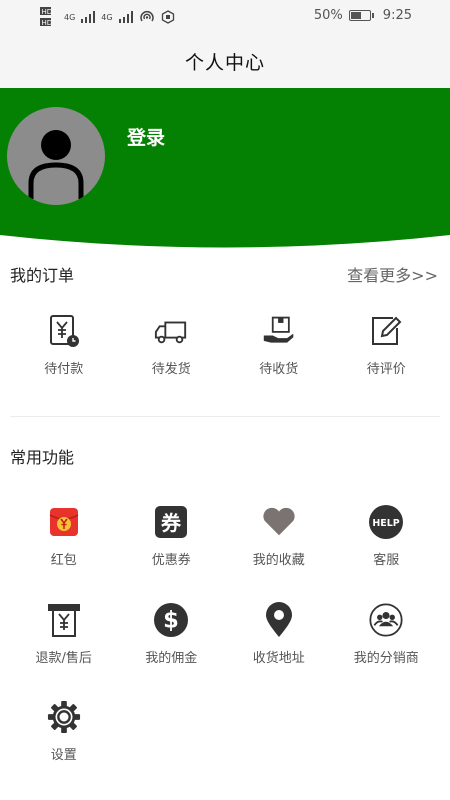  Describe the element at coordinates (171, 560) in the screenshot. I see `function-label: 优惠券` at that location.